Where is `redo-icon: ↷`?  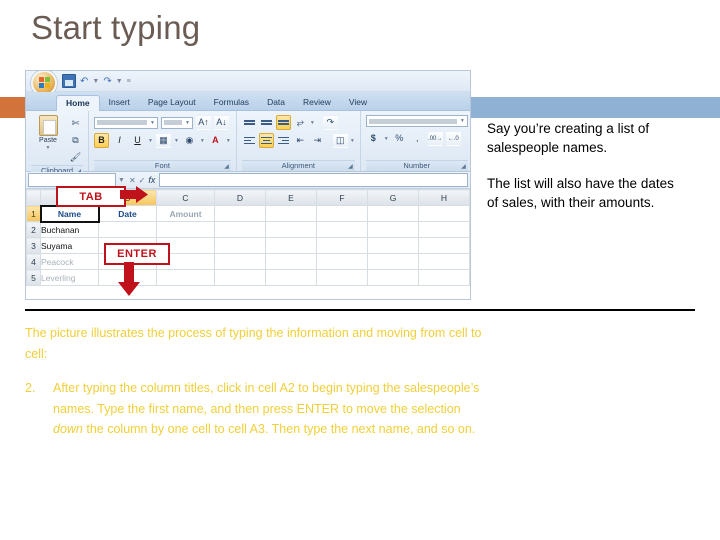 redo-icon: ↷ is located at coordinates (107, 81).